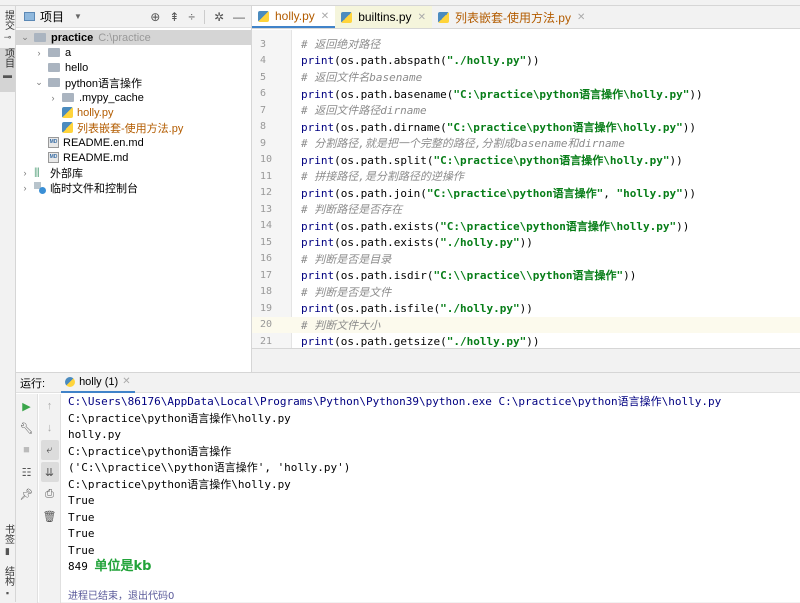 The width and height of the screenshot is (800, 603). I want to click on code-line: 7 # 返回文件路径dirname, so click(526, 110).